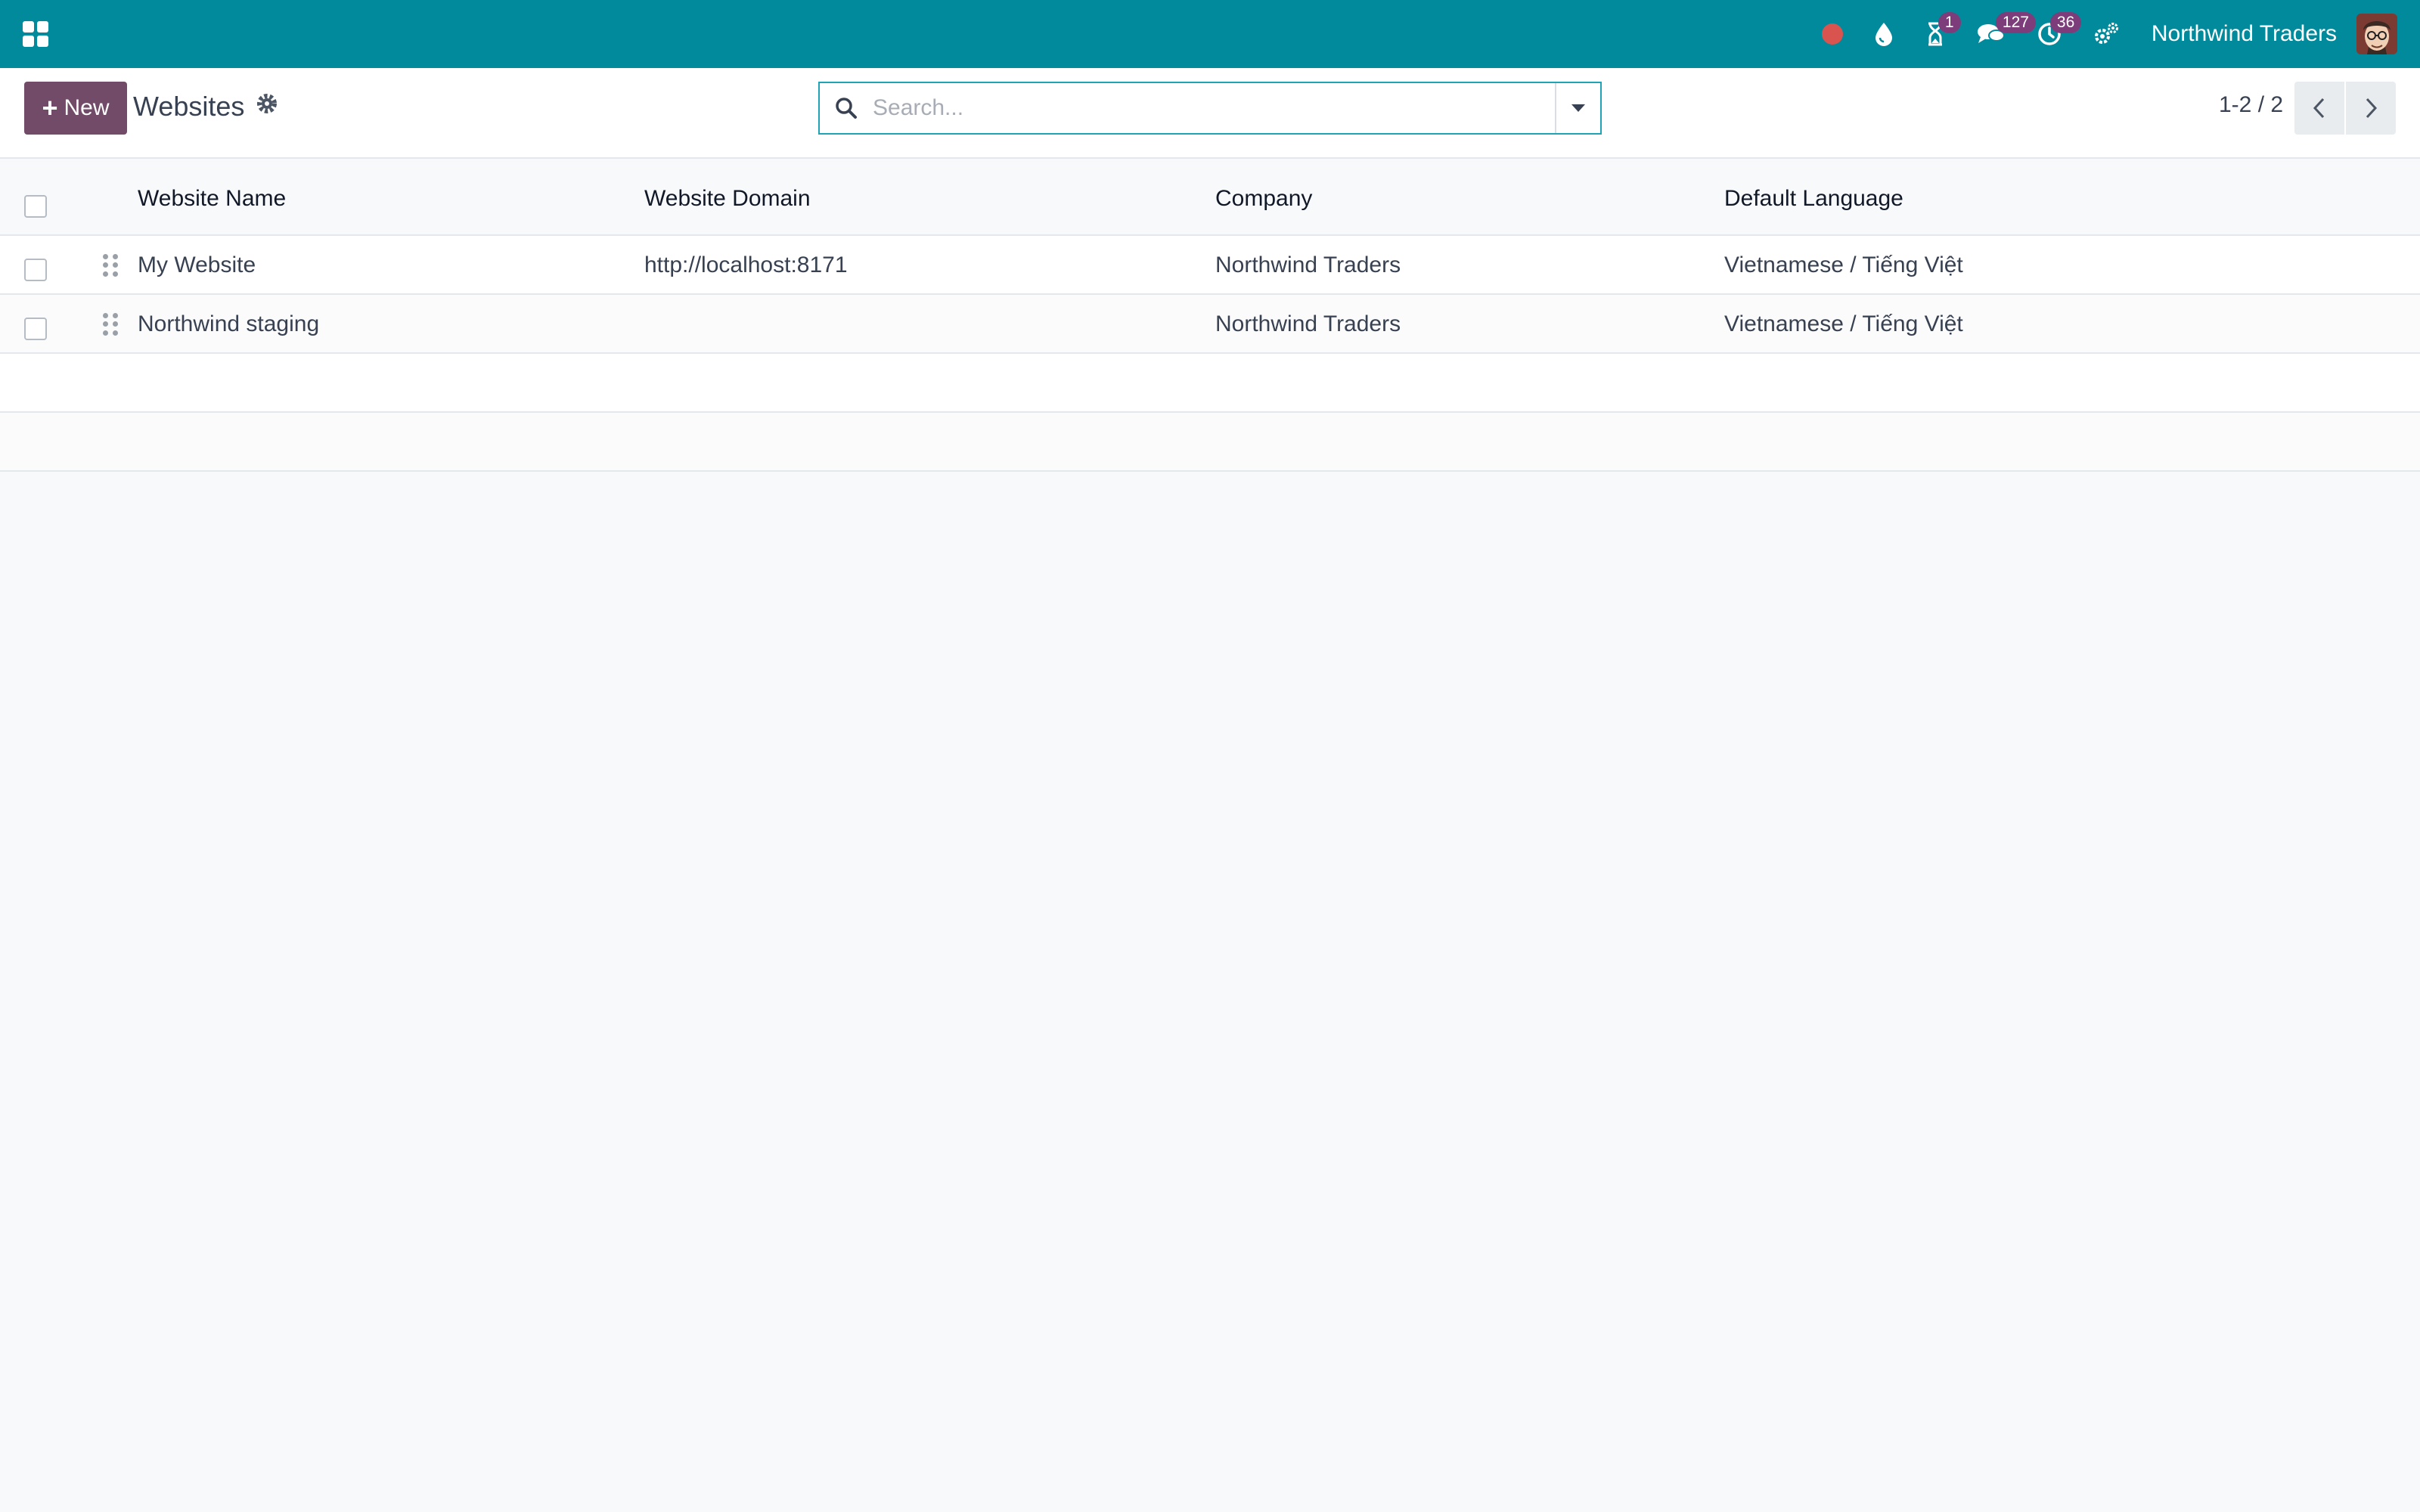 This screenshot has width=2420, height=1512. What do you see at coordinates (2251, 105) in the screenshot?
I see `pager-value: 1-2 / 2` at bounding box center [2251, 105].